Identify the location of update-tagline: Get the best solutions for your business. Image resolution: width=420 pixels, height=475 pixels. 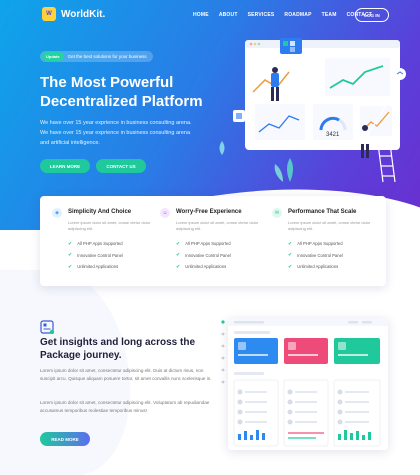
(107, 56).